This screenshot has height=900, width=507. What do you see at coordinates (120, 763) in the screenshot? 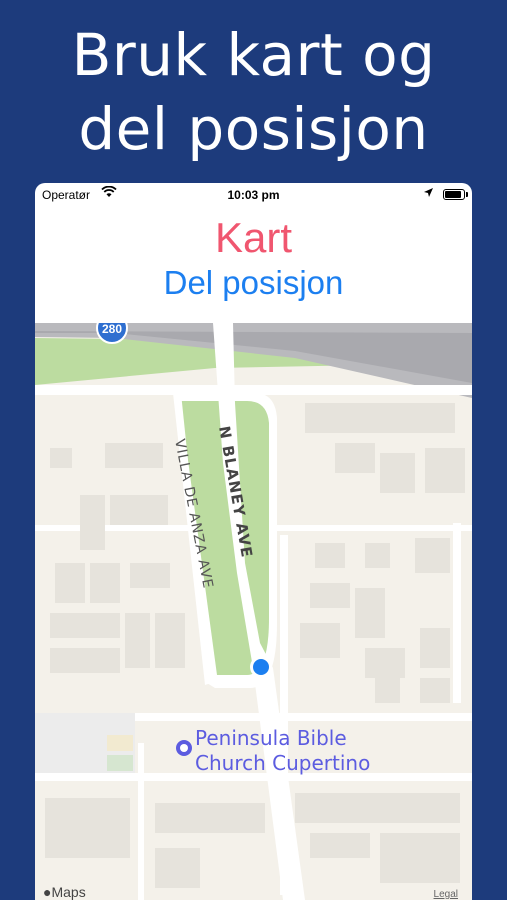
I see `church-building-b` at bounding box center [120, 763].